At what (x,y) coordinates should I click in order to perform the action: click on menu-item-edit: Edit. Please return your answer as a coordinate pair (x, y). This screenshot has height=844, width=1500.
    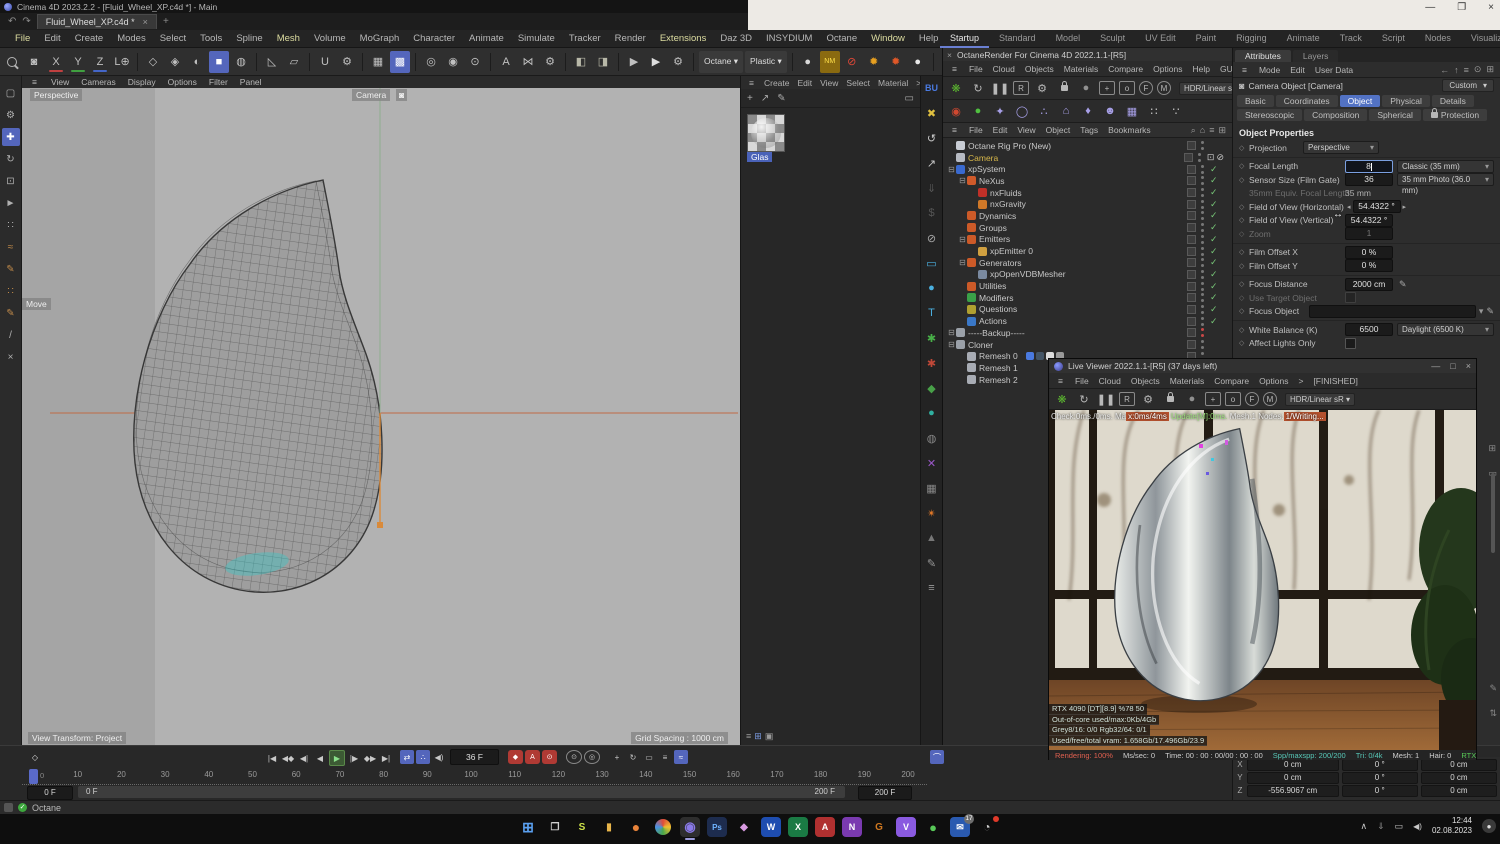
    Looking at the image, I should click on (52, 38).